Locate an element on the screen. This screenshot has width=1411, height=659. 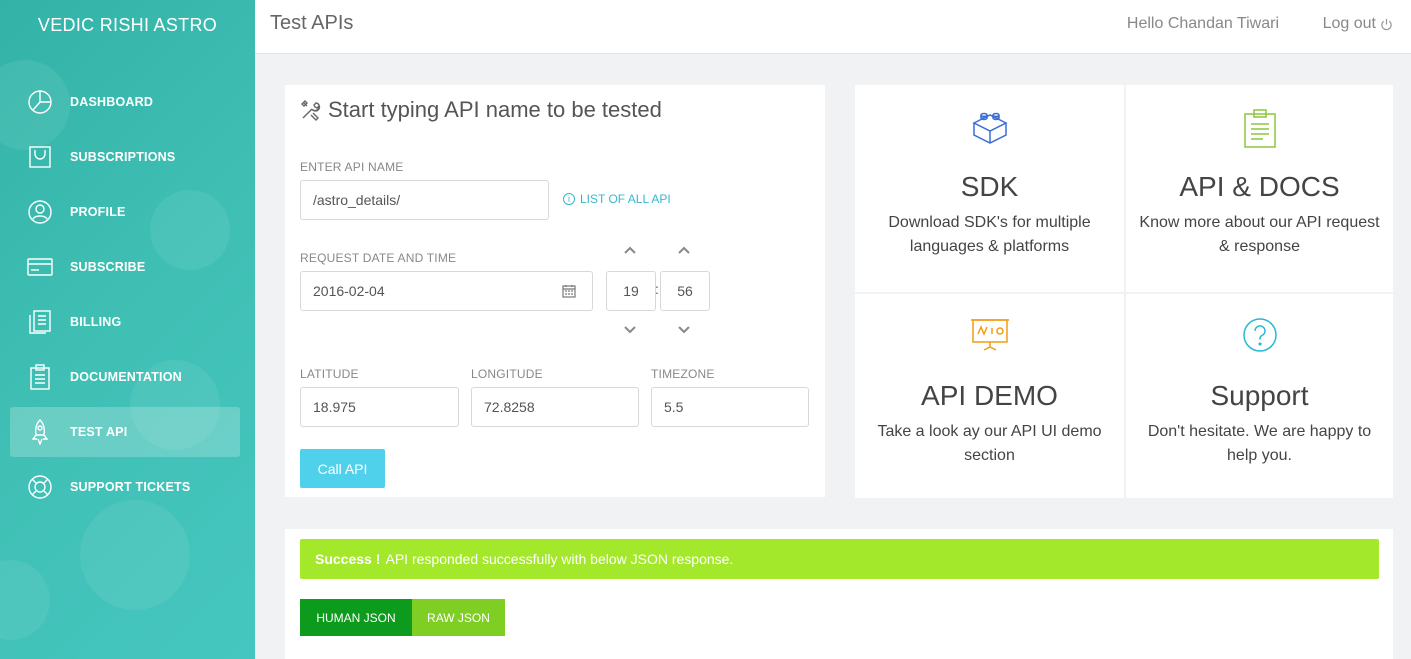
logout-label: Log out is located at coordinates (1349, 23).